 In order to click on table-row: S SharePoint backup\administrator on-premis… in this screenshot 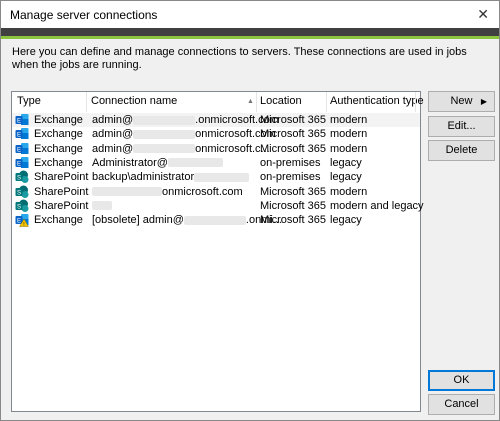, I will do `click(216, 177)`.